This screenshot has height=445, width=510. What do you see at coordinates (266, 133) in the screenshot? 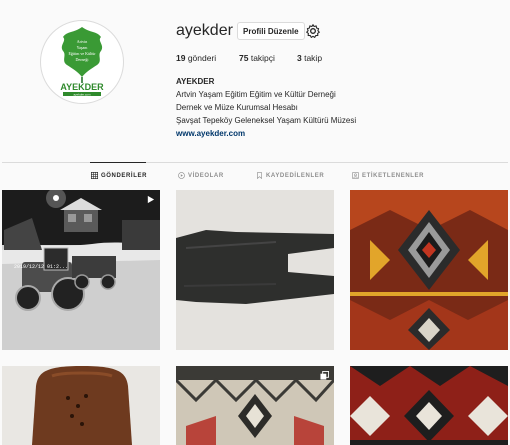
I see `bio-website-link: www.ayekder.com` at bounding box center [266, 133].